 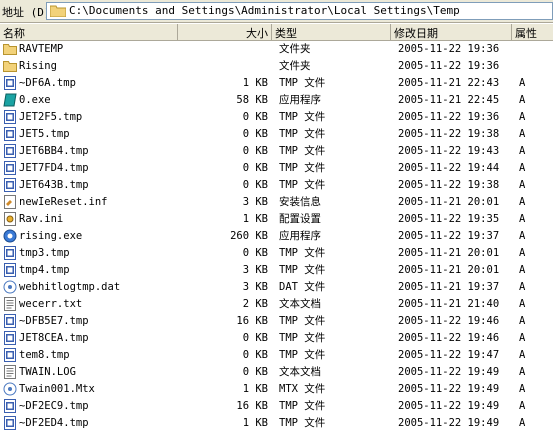 I want to click on file-name: tem8.tmp, so click(x=44, y=355).